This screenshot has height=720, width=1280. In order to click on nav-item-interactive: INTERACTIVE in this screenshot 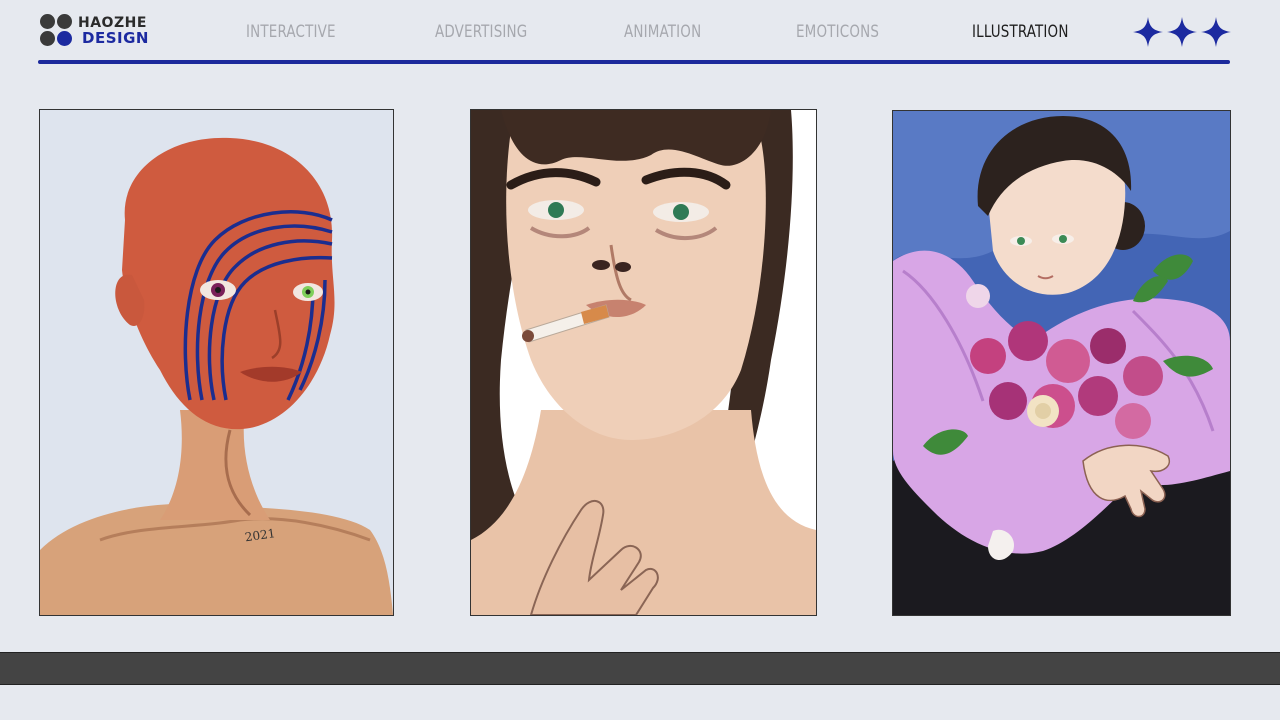, I will do `click(291, 32)`.